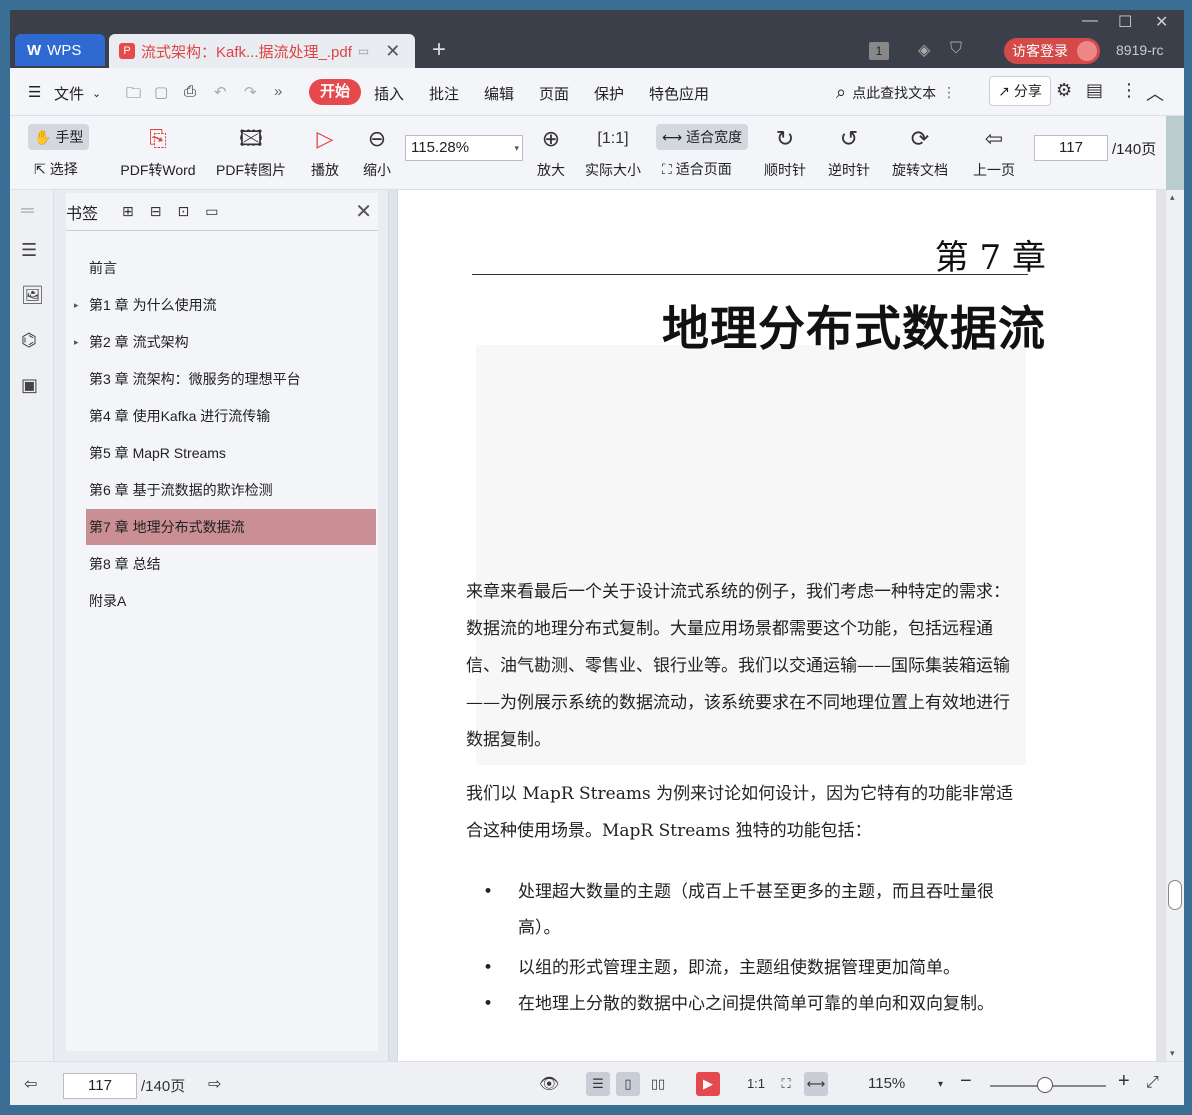 The height and width of the screenshot is (1115, 1192). Describe the element at coordinates (785, 152) in the screenshot. I see `rotate-clockwise-button: ↻ 顺时针` at that location.